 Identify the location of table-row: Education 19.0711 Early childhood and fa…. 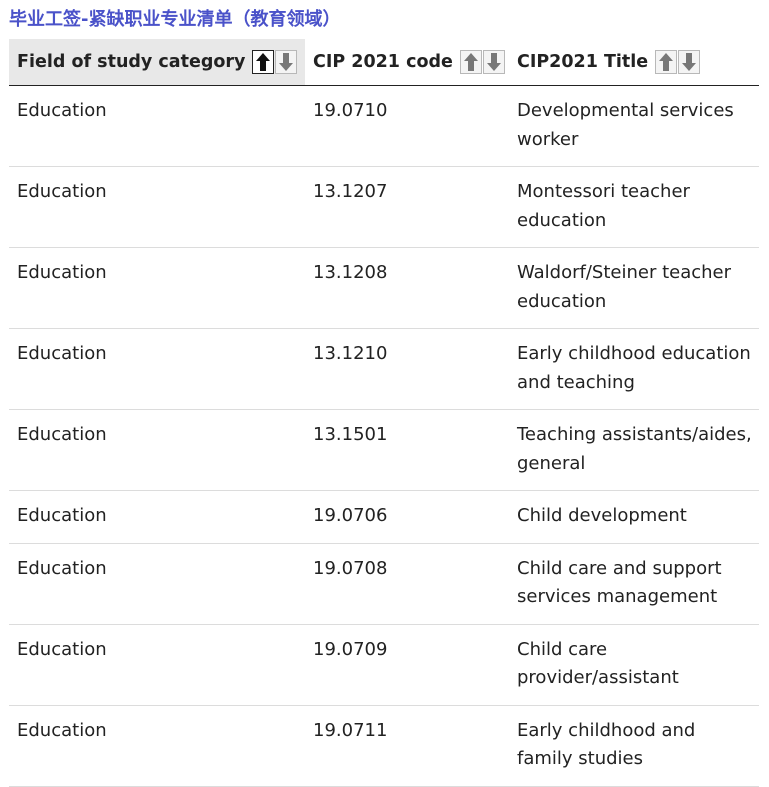
(384, 746).